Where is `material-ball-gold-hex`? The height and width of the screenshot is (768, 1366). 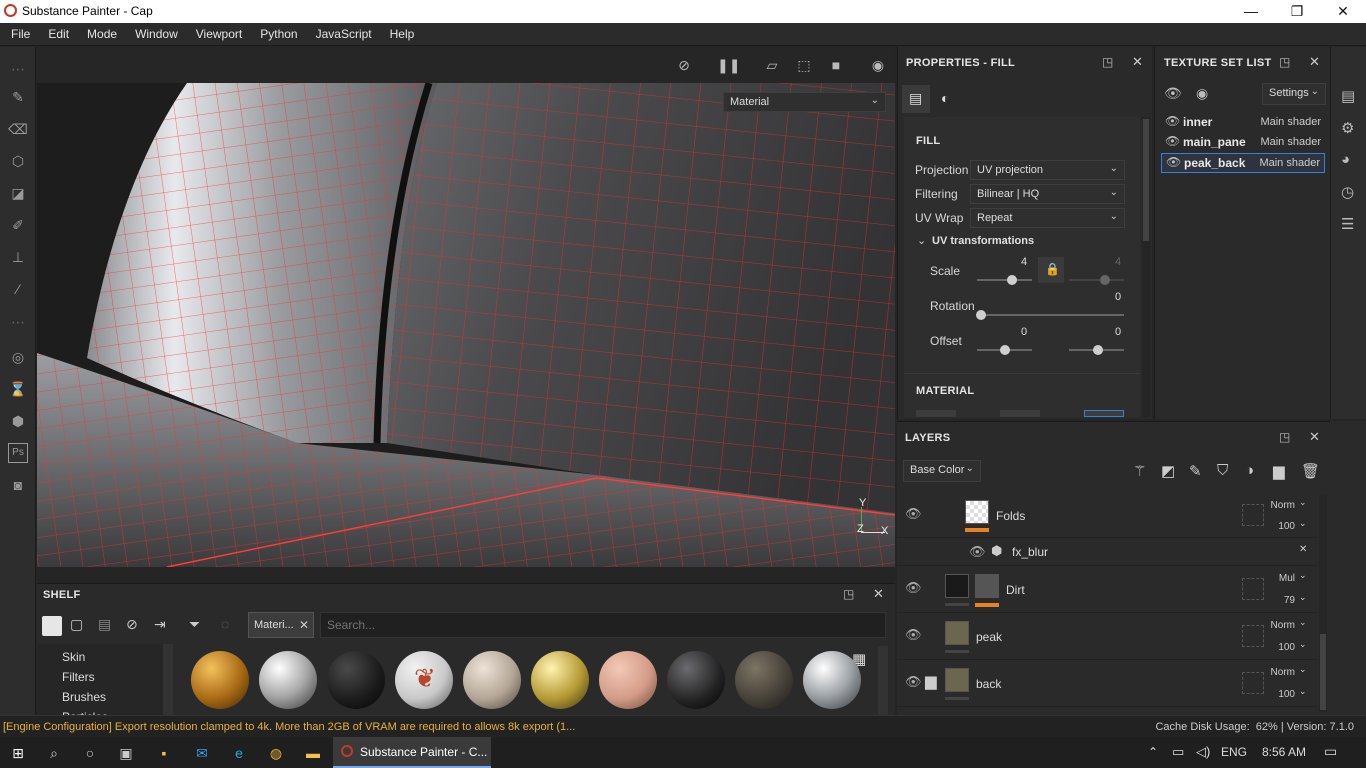 material-ball-gold-hex is located at coordinates (220, 680).